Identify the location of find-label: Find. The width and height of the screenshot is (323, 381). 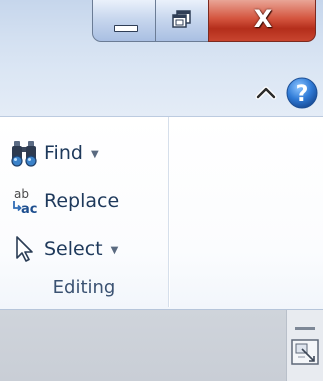
(63, 153).